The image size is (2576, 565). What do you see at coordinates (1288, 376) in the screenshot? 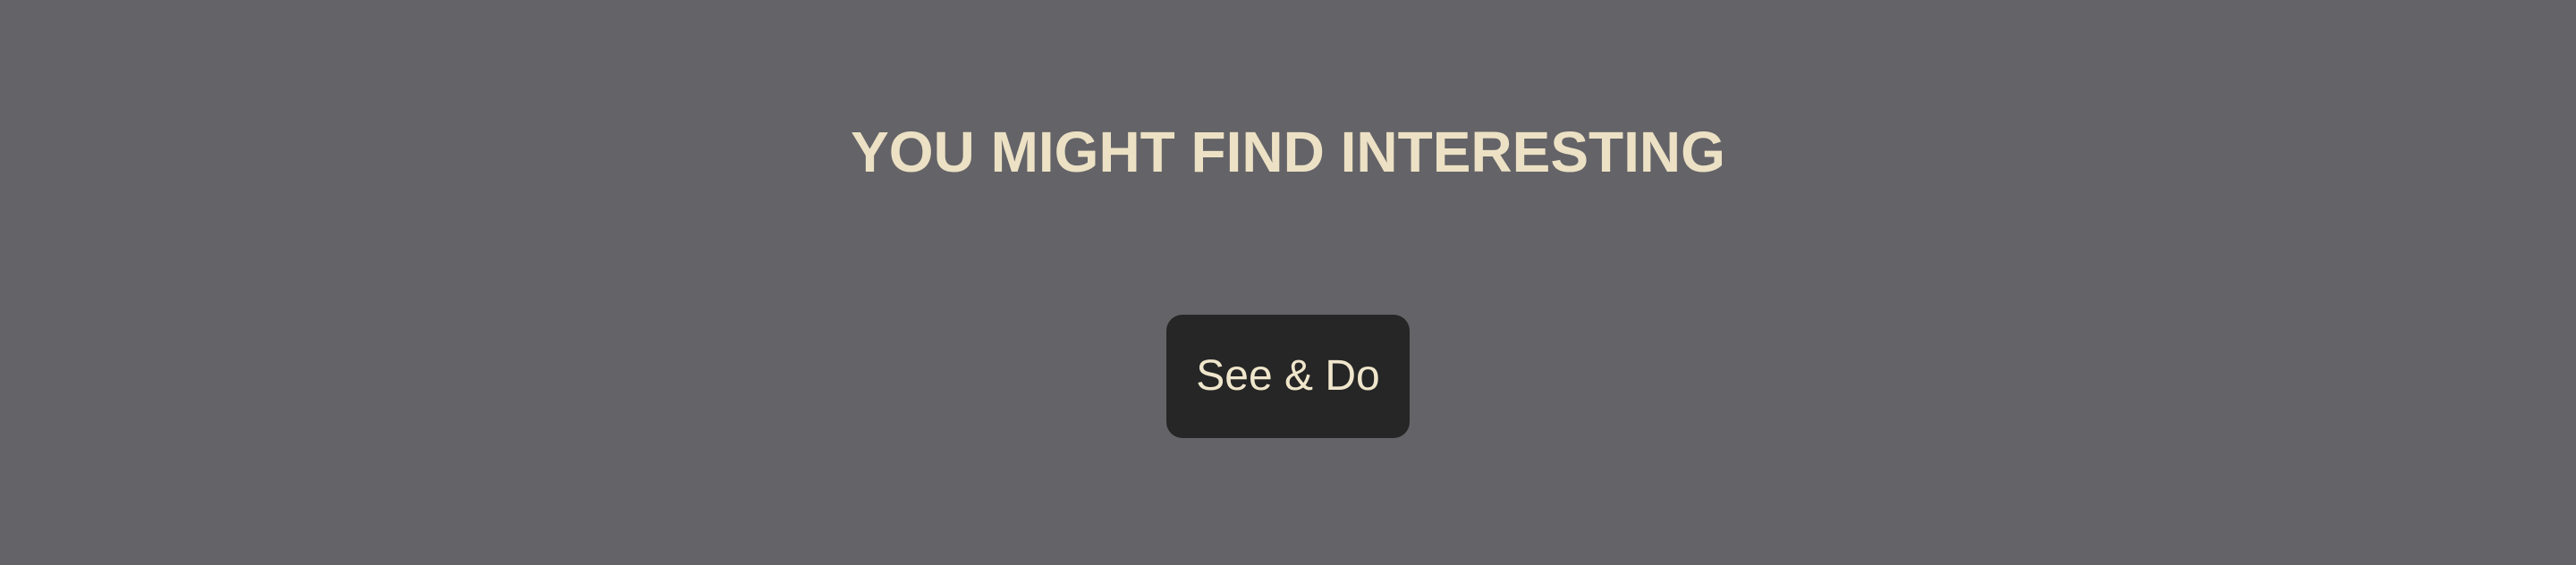
I see `see-and-do-button: See & Do` at bounding box center [1288, 376].